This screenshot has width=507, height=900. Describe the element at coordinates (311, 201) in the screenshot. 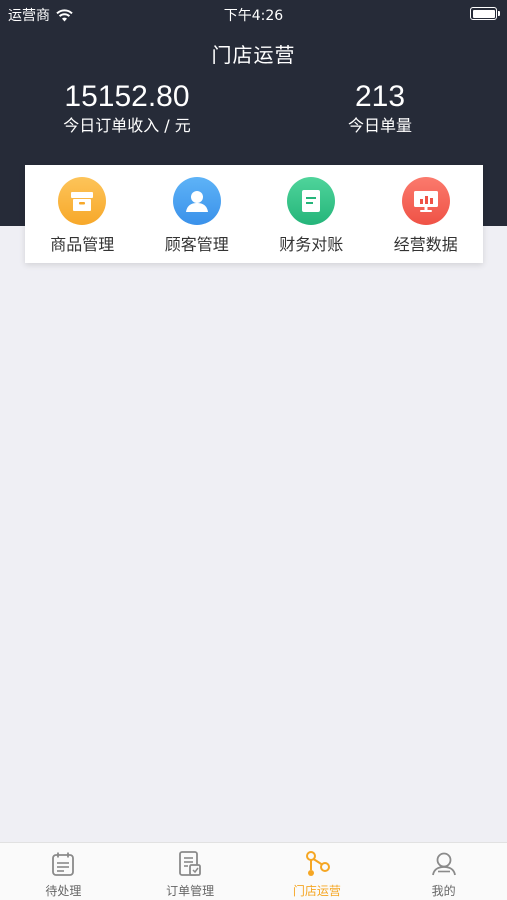

I see `document-icon` at that location.